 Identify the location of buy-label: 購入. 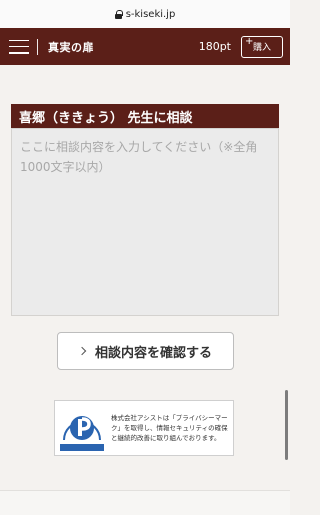
(261, 48).